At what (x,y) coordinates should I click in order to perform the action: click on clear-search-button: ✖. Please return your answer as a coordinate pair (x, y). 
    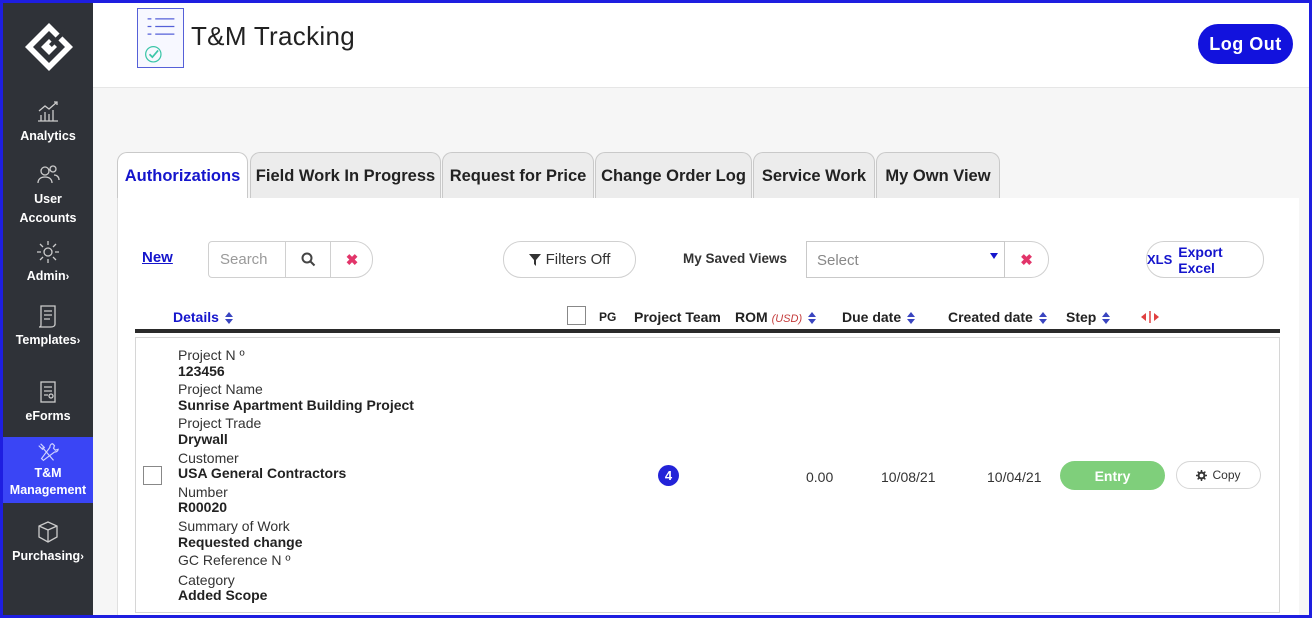
    Looking at the image, I should click on (351, 259).